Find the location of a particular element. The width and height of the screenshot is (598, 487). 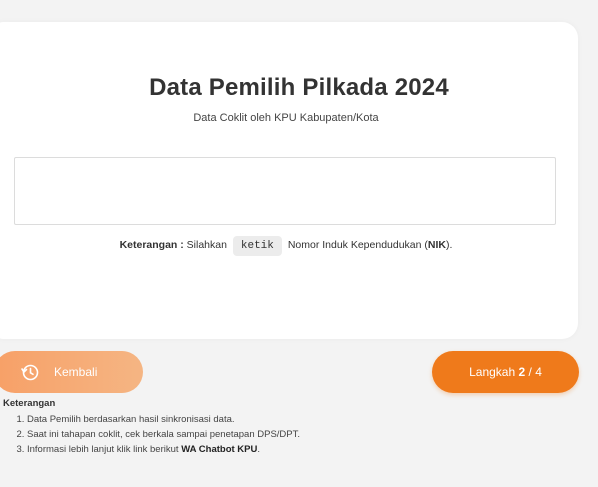

step-prefix: Langkah is located at coordinates (492, 372).